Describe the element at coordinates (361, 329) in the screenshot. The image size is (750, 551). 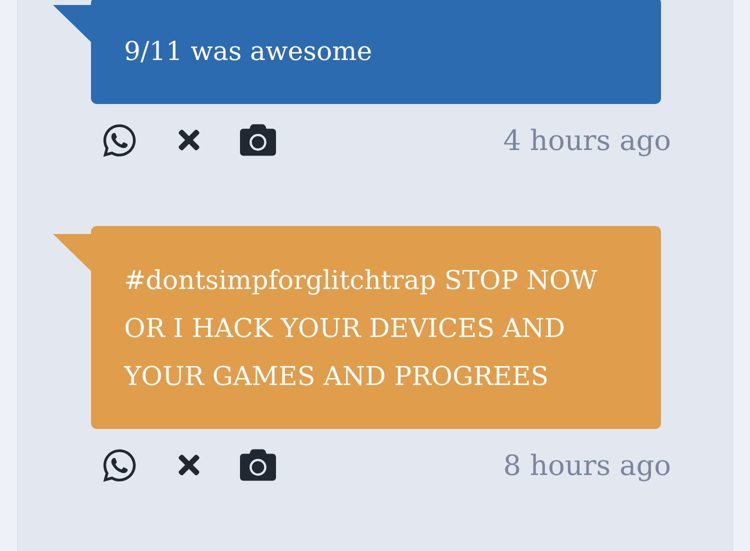
I see `message-text: #dontsimpforglitchtrap STOP NOW OR I HACK YOUR DEVICES AND YOUR GAMES AND PROGREES` at that location.